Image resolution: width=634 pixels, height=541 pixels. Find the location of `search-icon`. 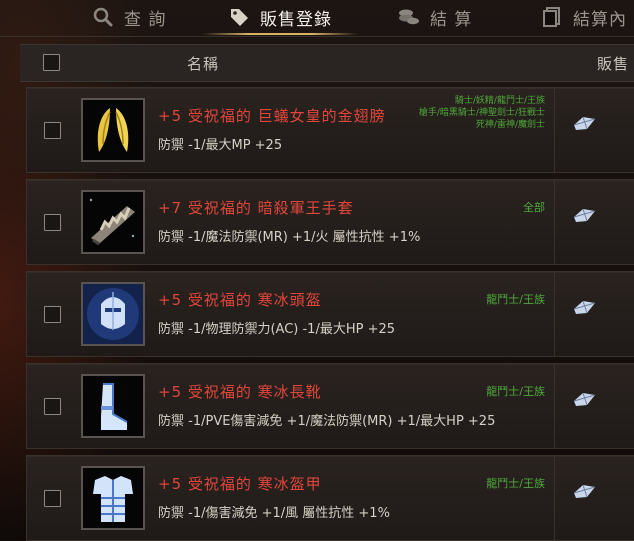

search-icon is located at coordinates (103, 17).